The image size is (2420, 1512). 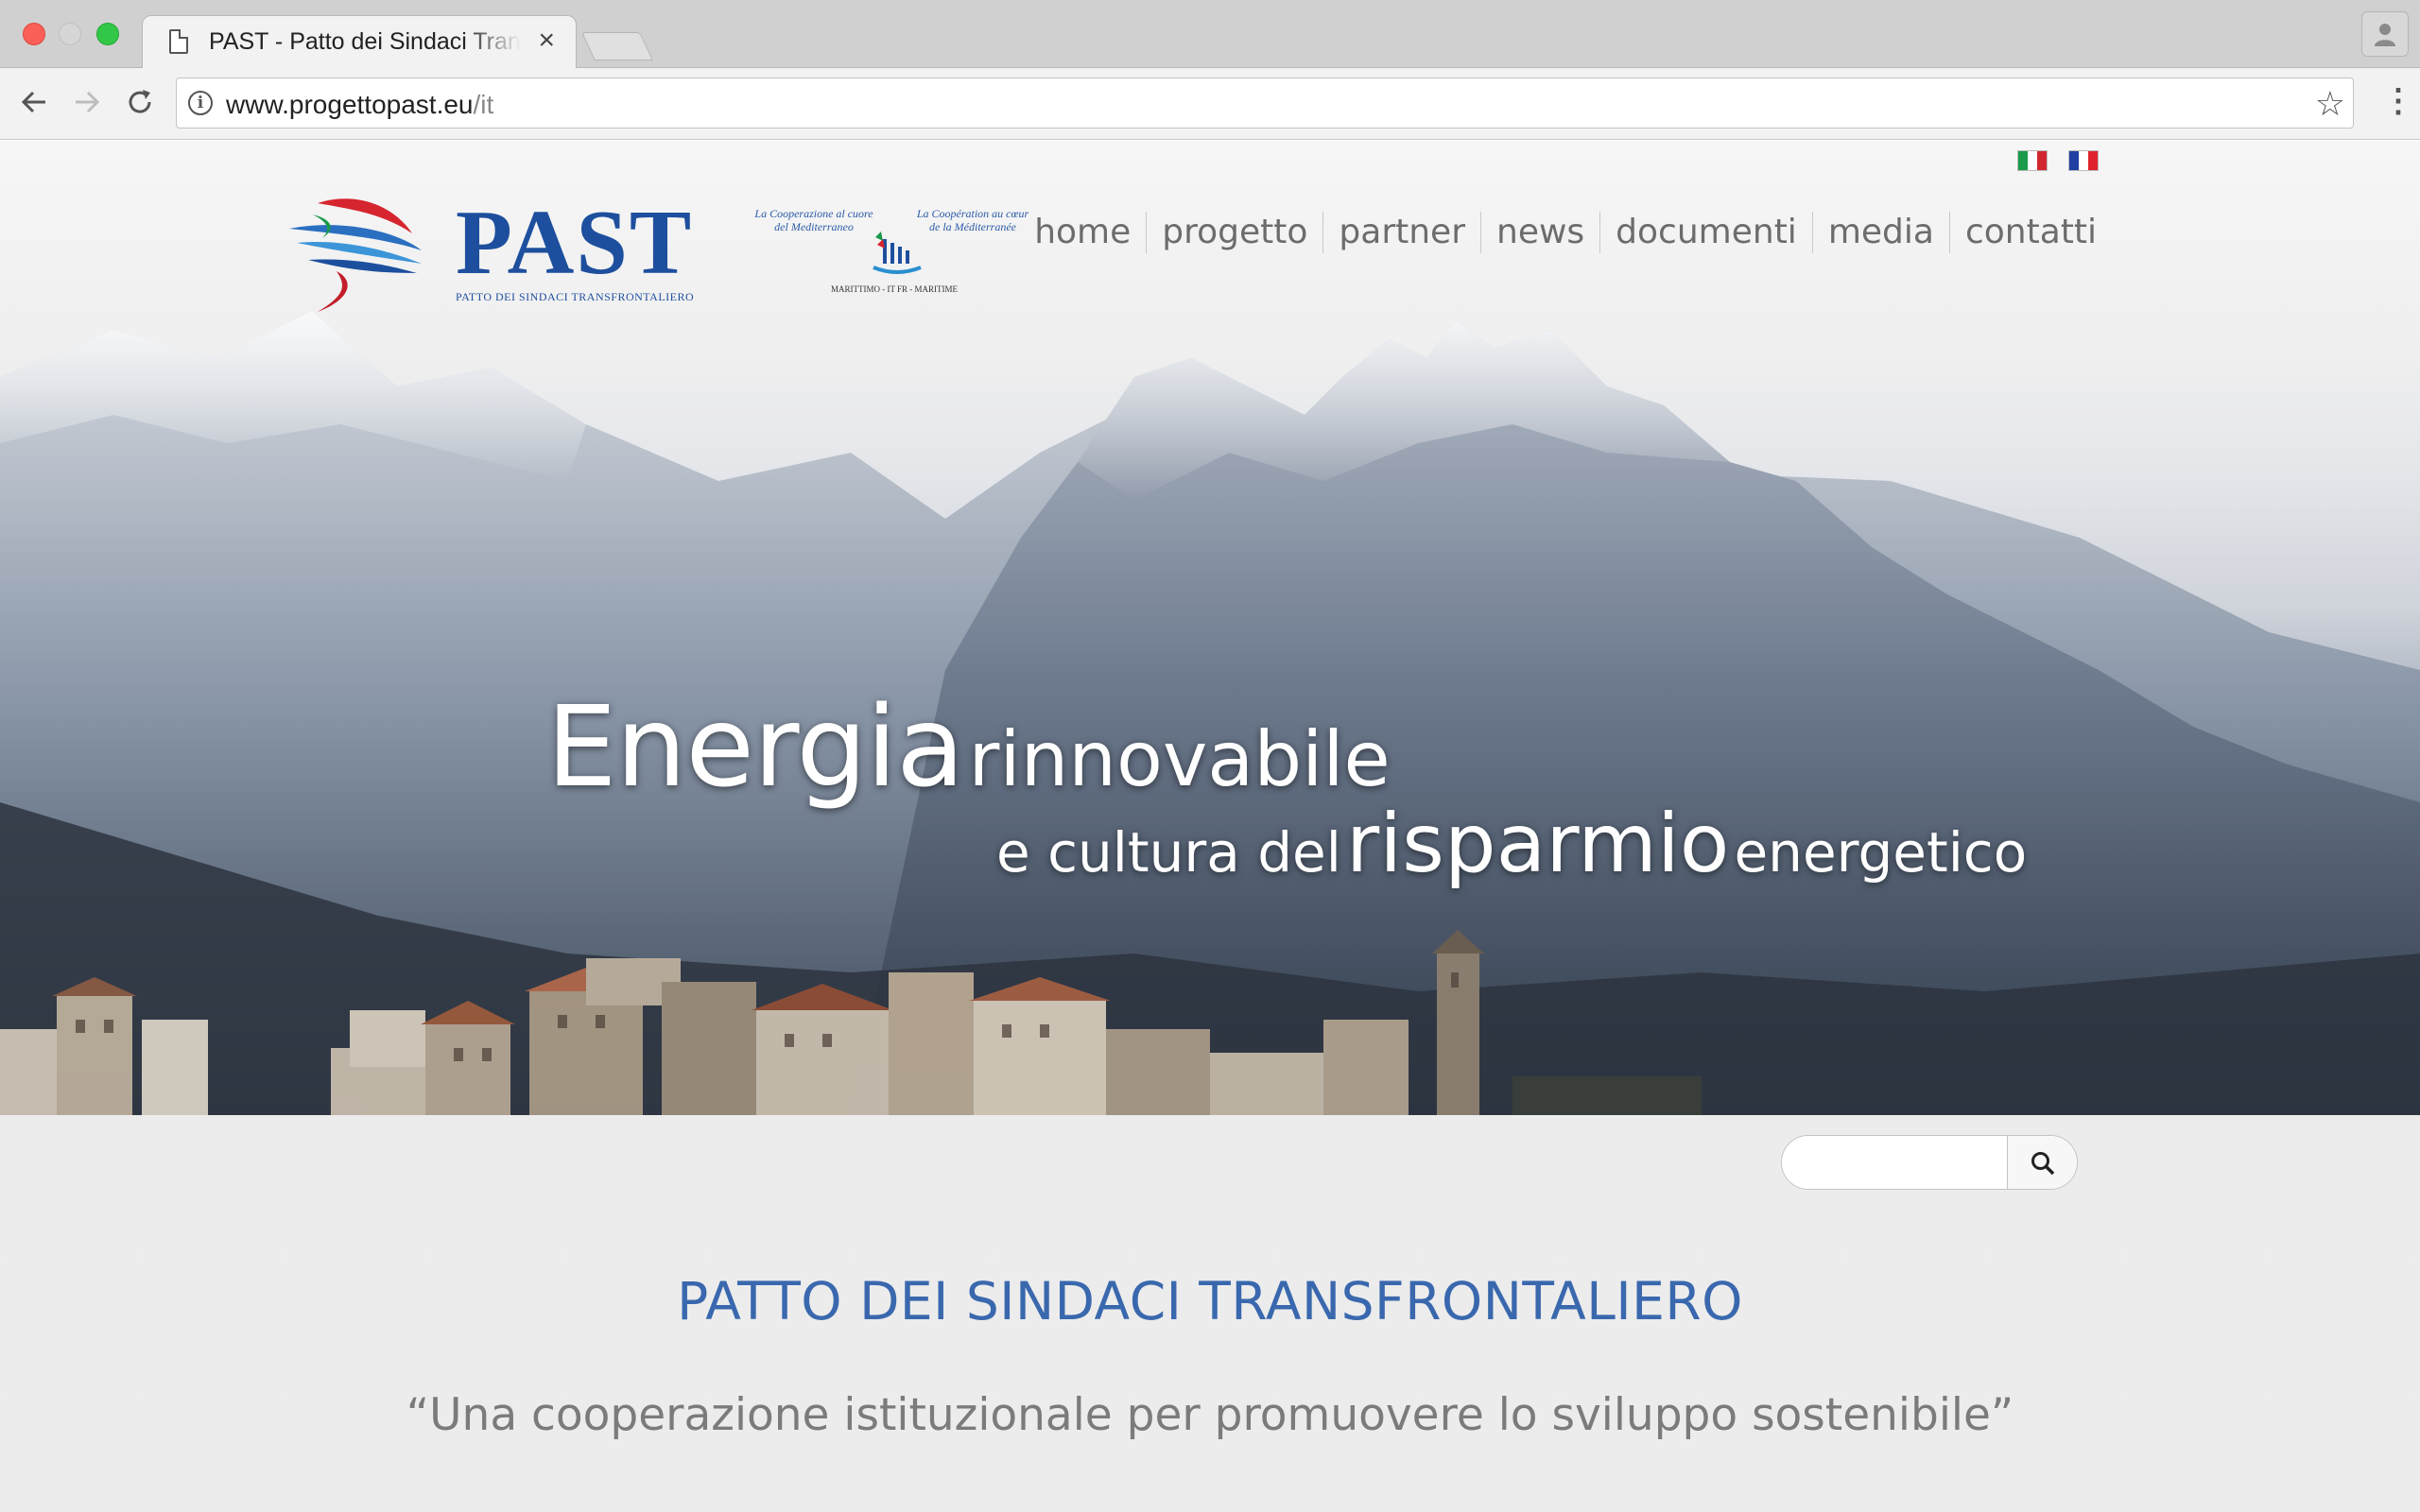 What do you see at coordinates (2033, 160) in the screenshot?
I see `flag-it-icon` at bounding box center [2033, 160].